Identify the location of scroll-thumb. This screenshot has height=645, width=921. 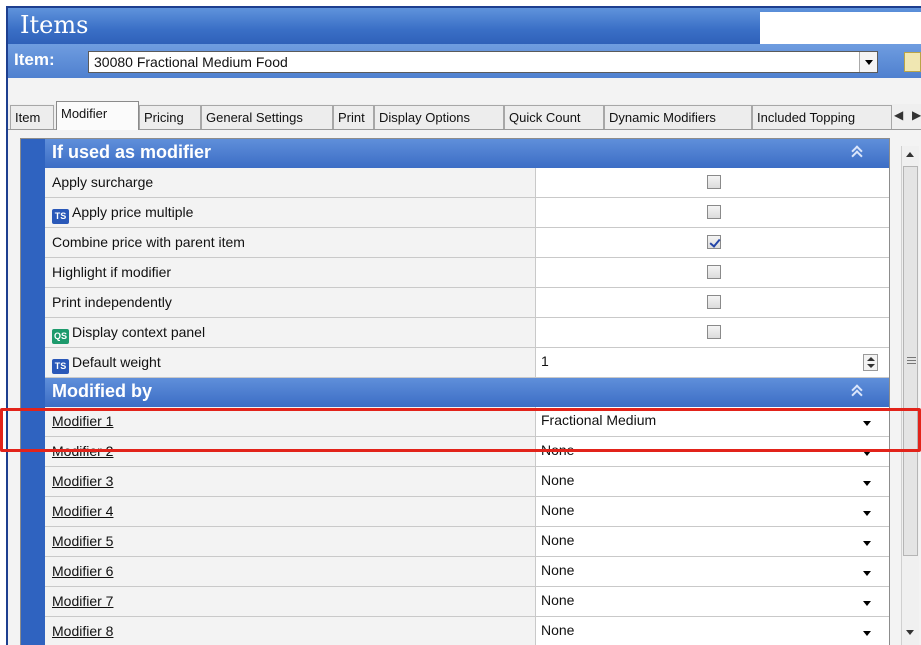
(910, 361).